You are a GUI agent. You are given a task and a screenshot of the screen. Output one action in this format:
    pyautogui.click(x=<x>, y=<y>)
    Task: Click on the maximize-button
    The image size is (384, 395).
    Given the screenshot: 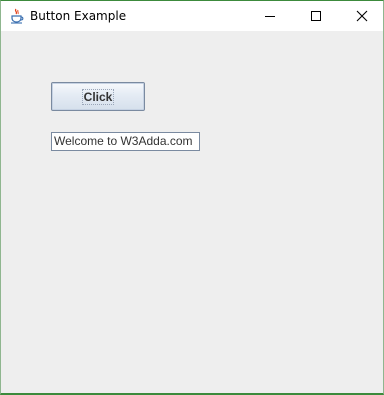 What is the action you would take?
    pyautogui.click(x=316, y=16)
    